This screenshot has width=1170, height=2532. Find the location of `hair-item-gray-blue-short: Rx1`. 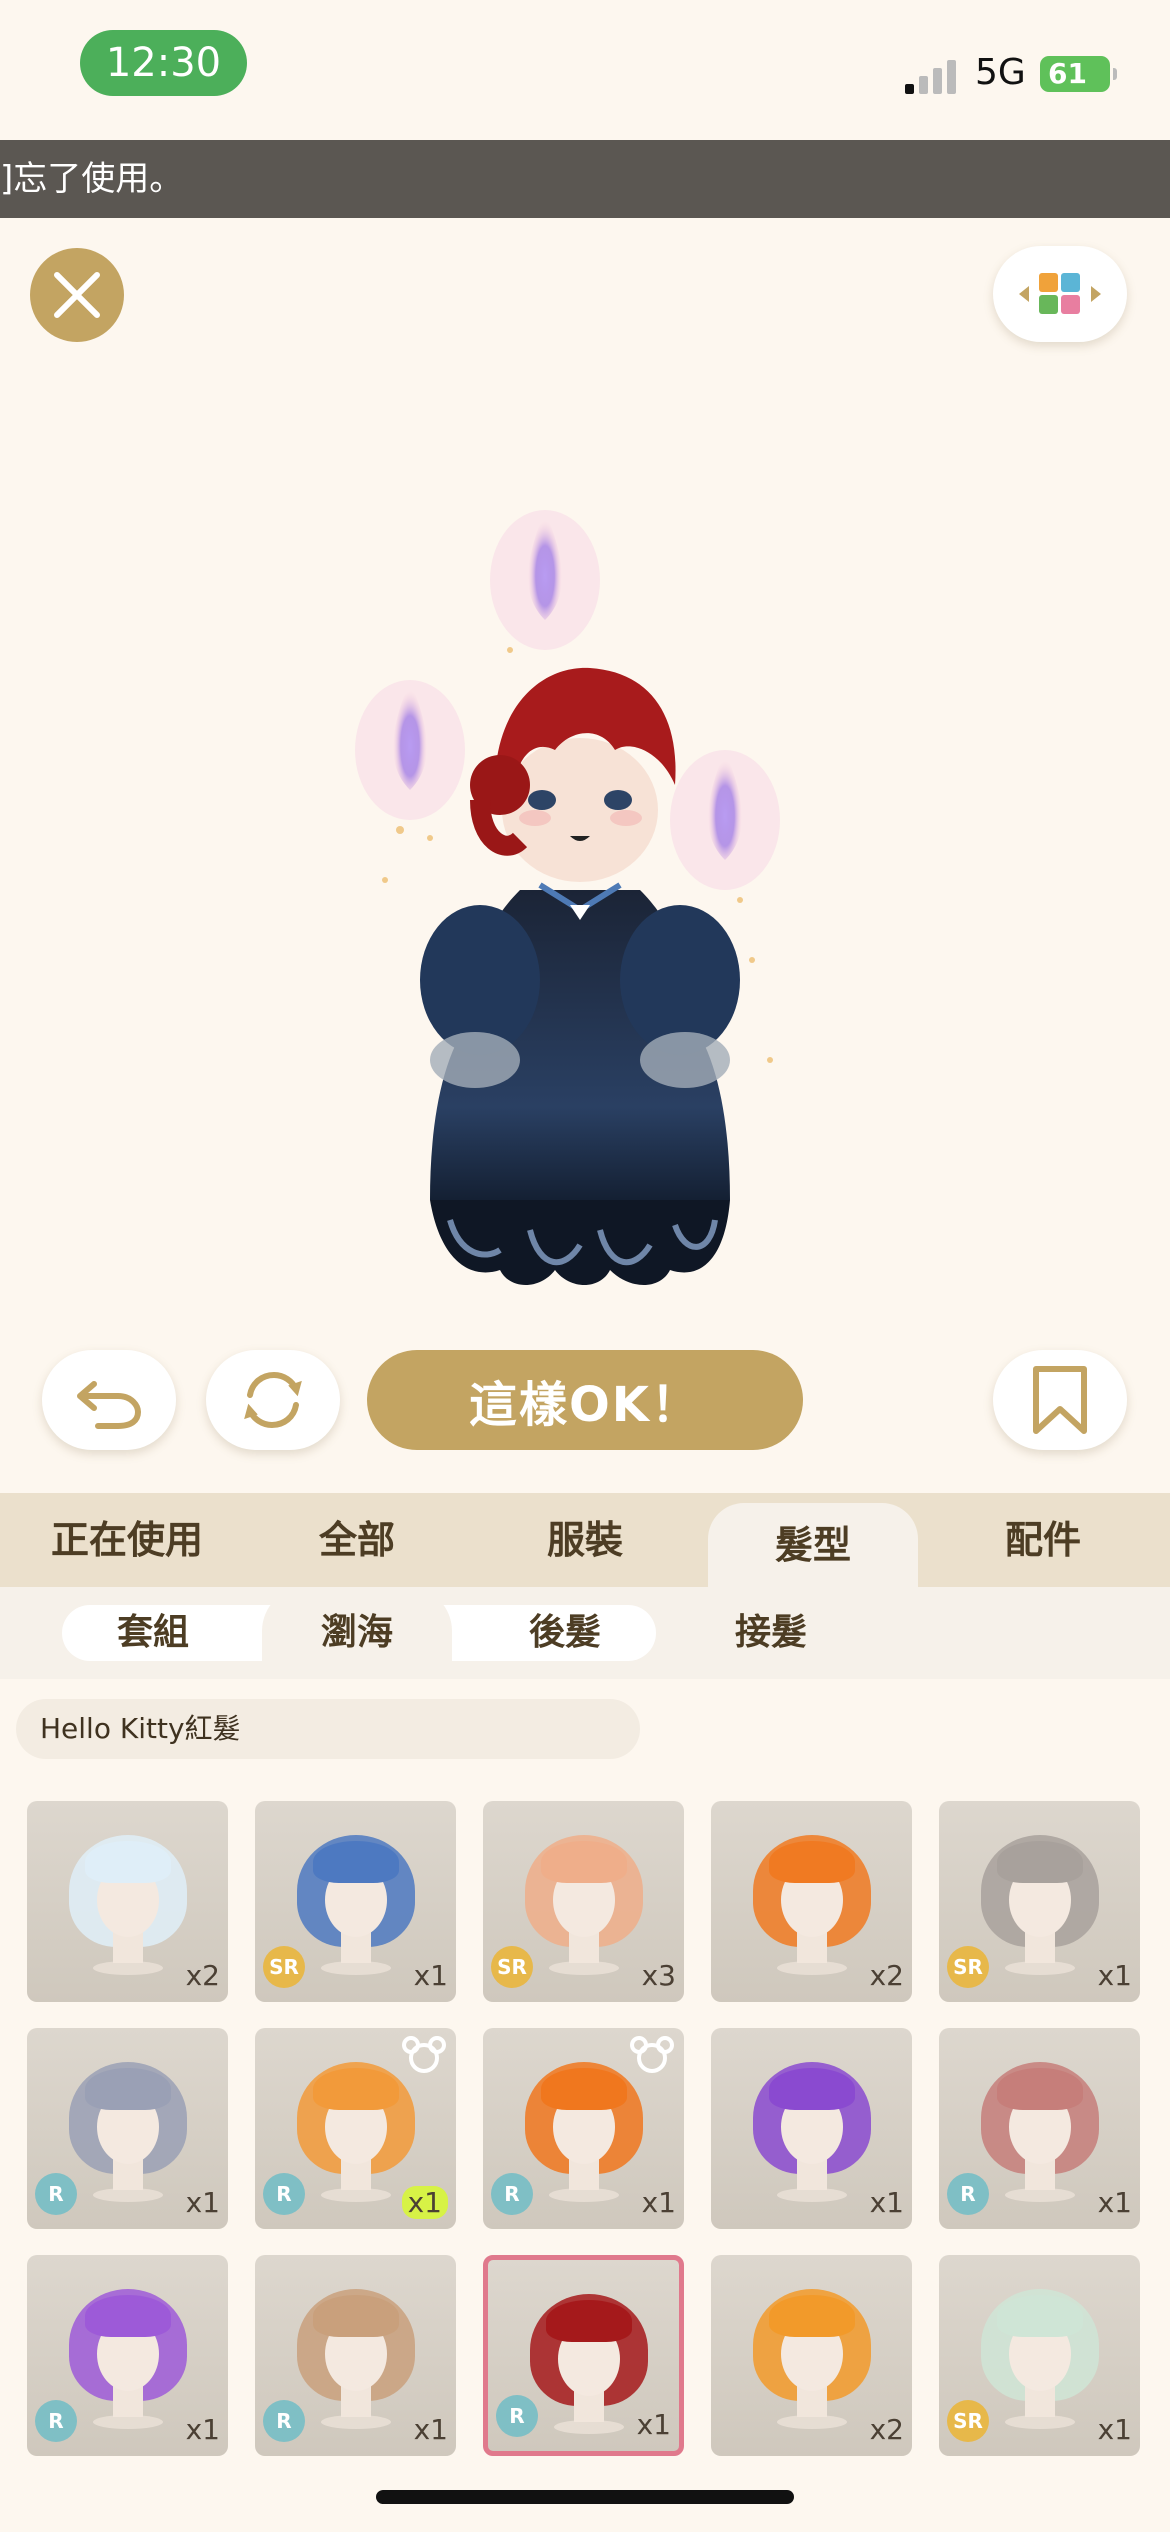

hair-item-gray-blue-short: Rx1 is located at coordinates (127, 2128).